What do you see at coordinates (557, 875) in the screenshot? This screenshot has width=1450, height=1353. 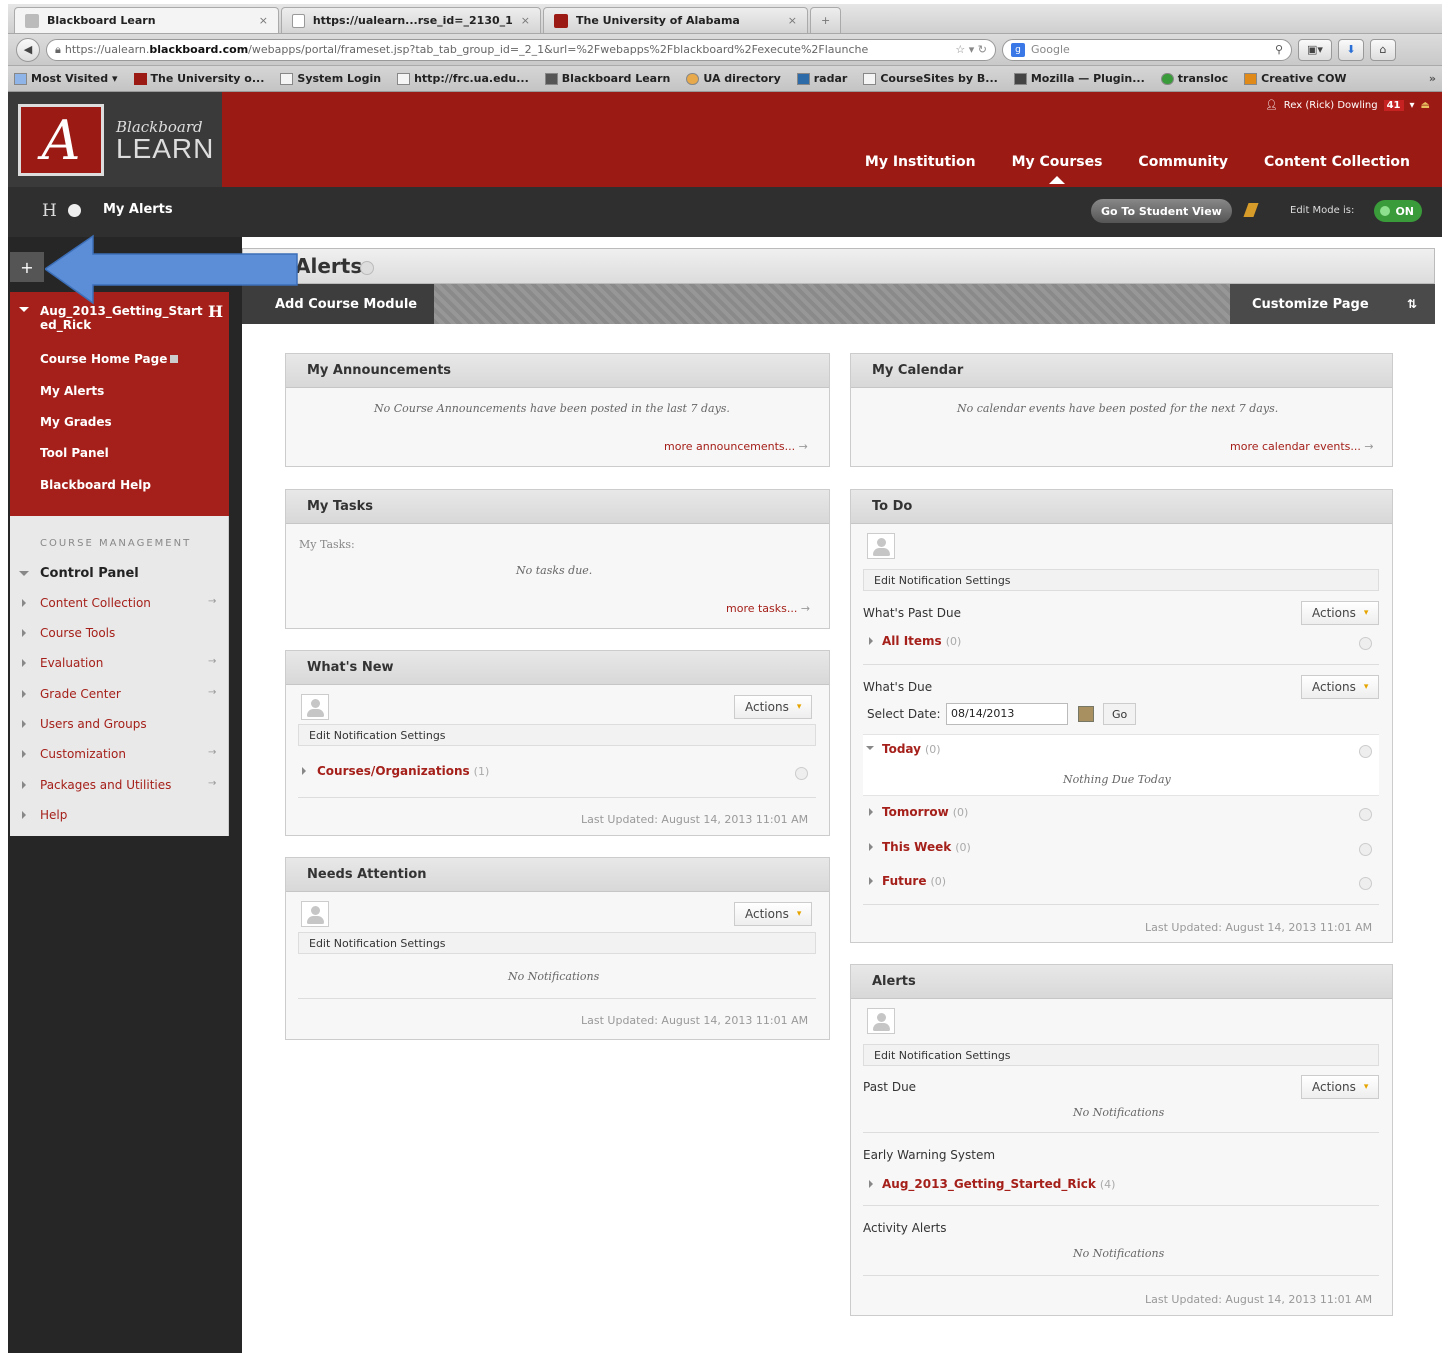 I see `module-title: Needs Attention` at bounding box center [557, 875].